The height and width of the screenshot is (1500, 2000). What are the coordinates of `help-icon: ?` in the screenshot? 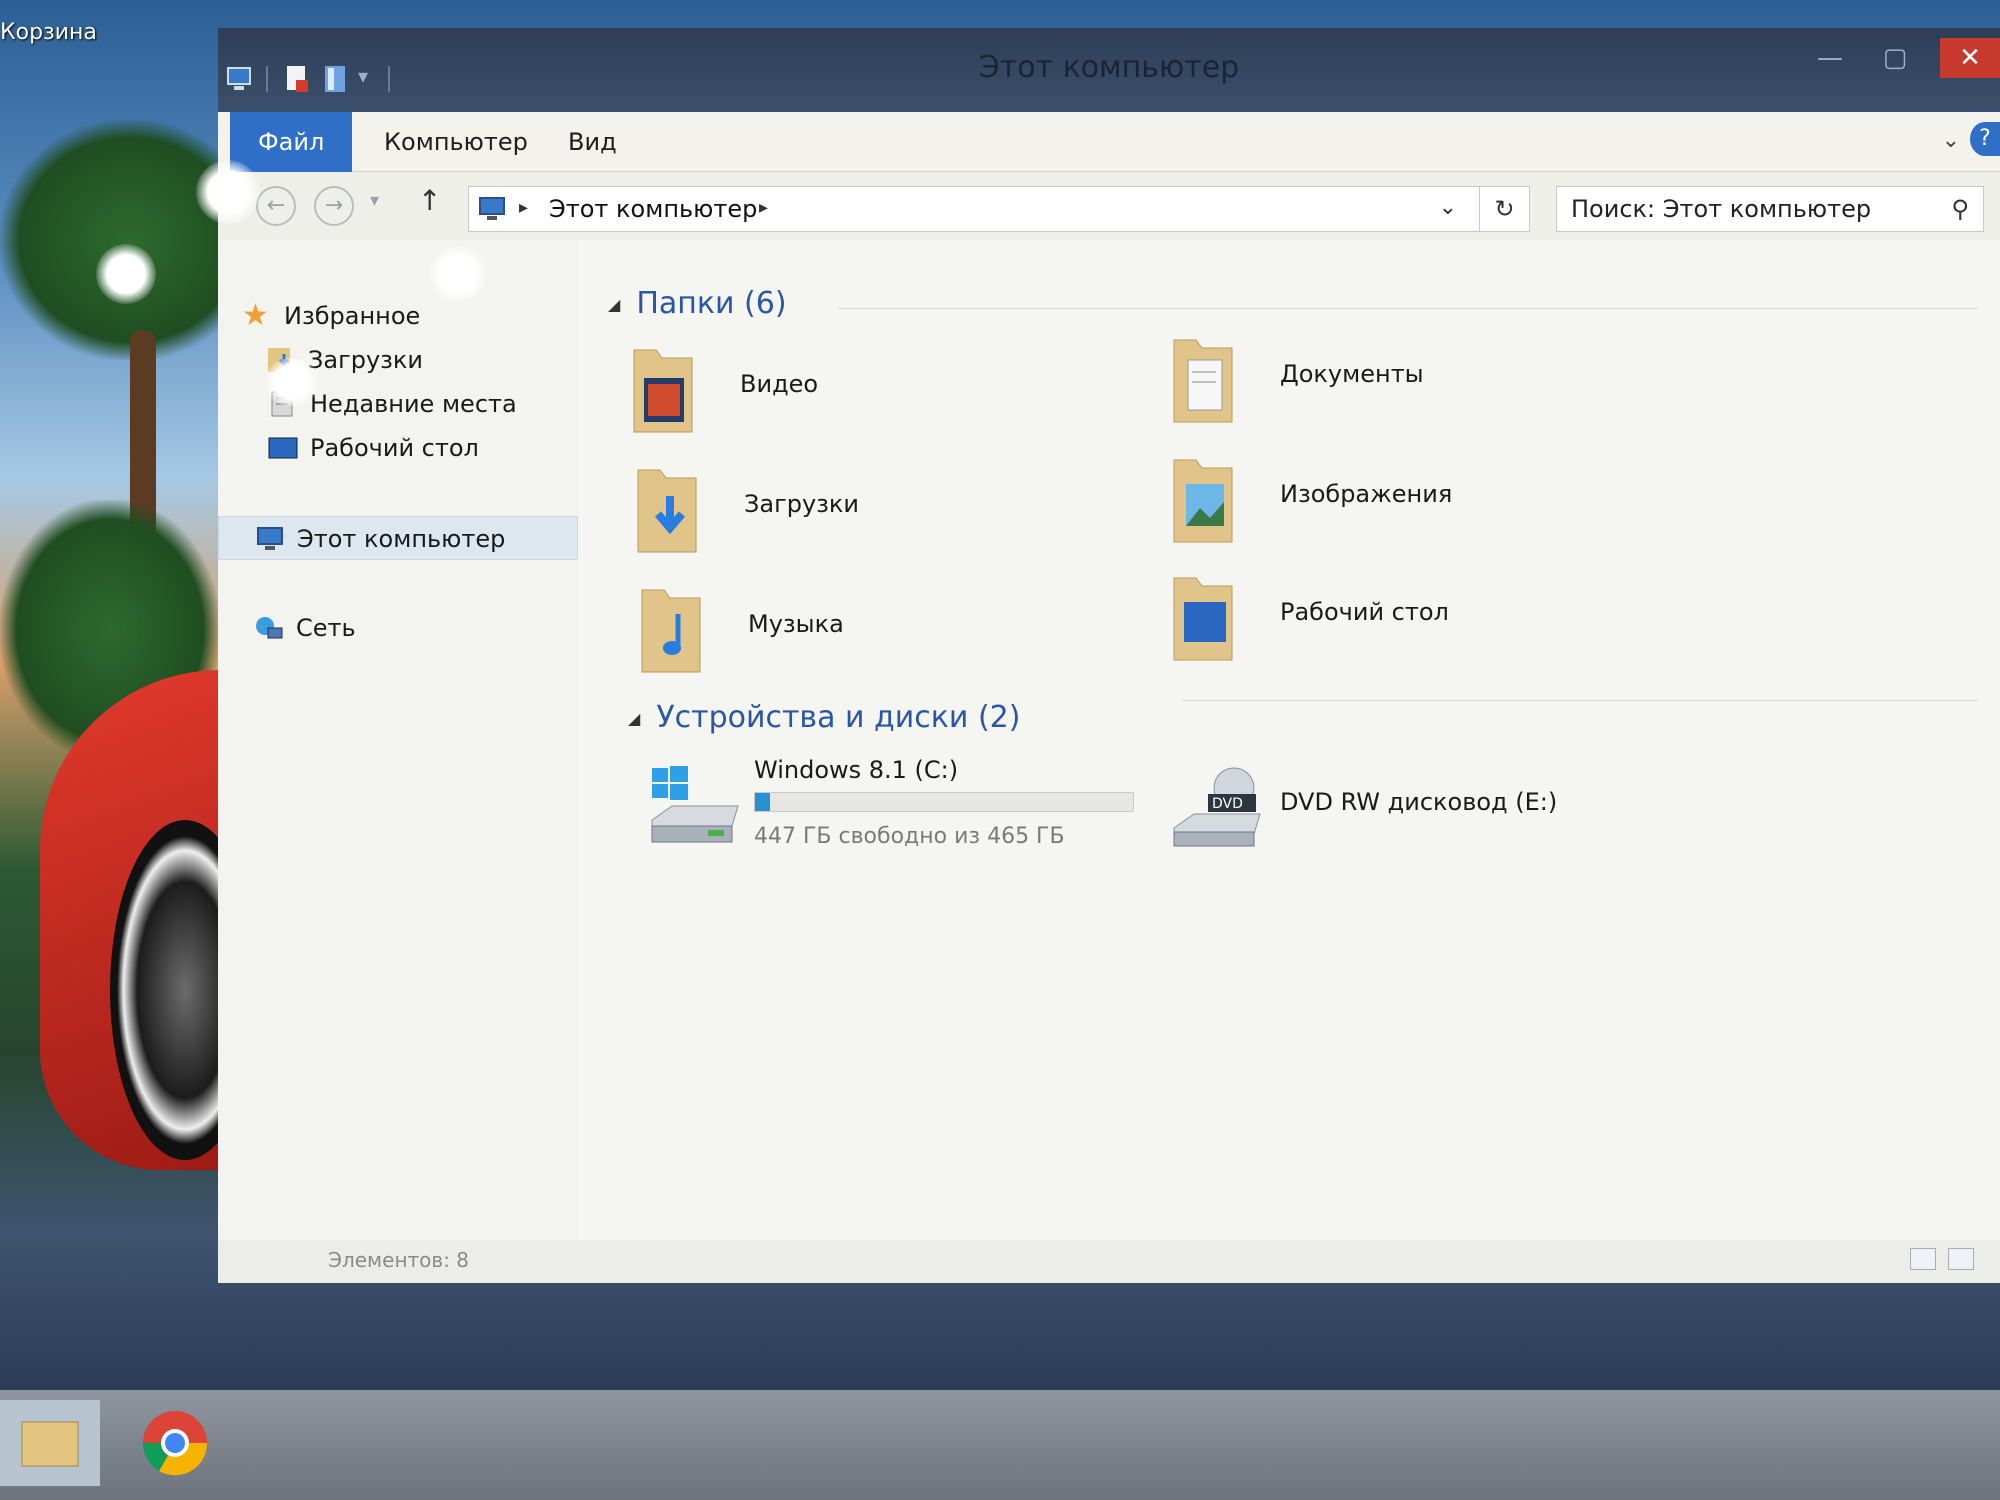 It's located at (1985, 139).